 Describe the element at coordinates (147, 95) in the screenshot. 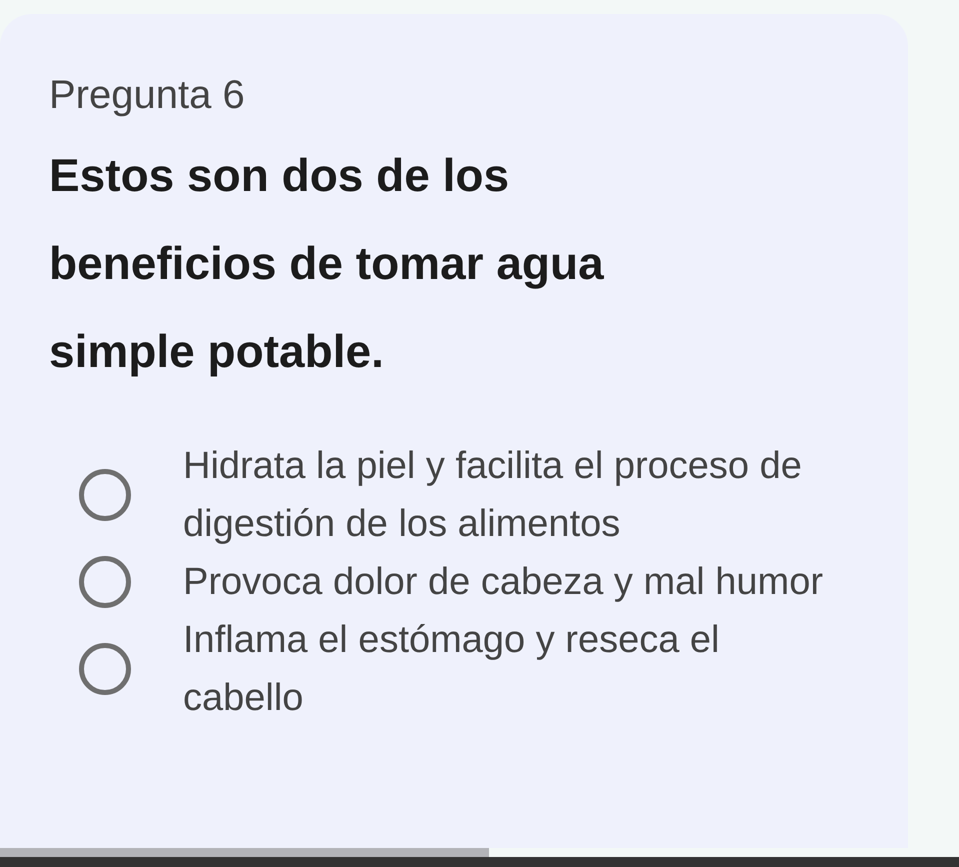

I see `question-number: Pregunta 6` at that location.